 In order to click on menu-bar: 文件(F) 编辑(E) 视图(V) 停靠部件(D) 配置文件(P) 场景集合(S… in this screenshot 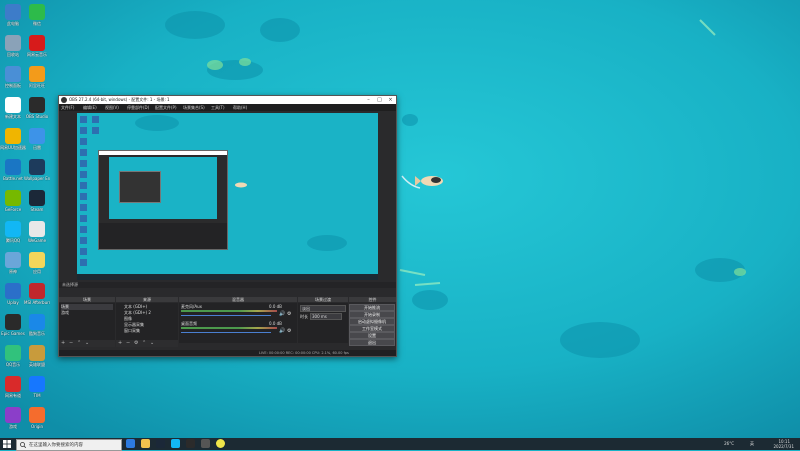, I will do `click(227, 107)`.